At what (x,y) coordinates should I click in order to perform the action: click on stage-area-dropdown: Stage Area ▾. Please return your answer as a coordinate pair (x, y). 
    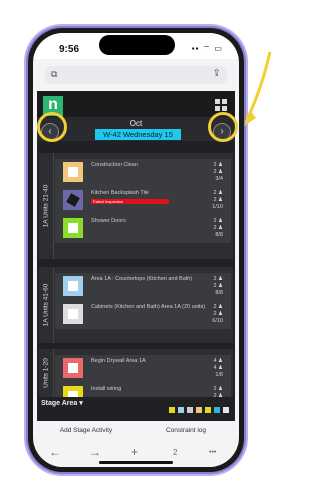
    Looking at the image, I should click on (62, 403).